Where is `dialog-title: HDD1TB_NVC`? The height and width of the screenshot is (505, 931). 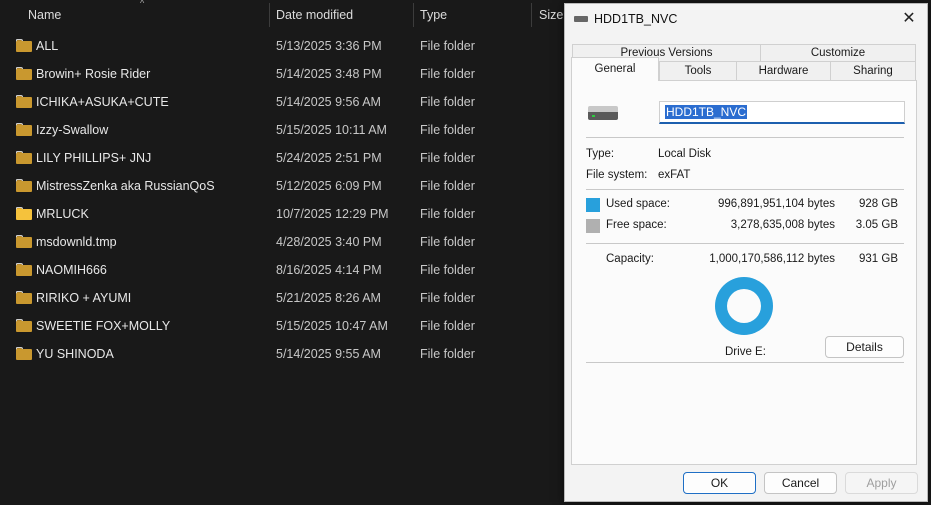
dialog-title: HDD1TB_NVC is located at coordinates (636, 19).